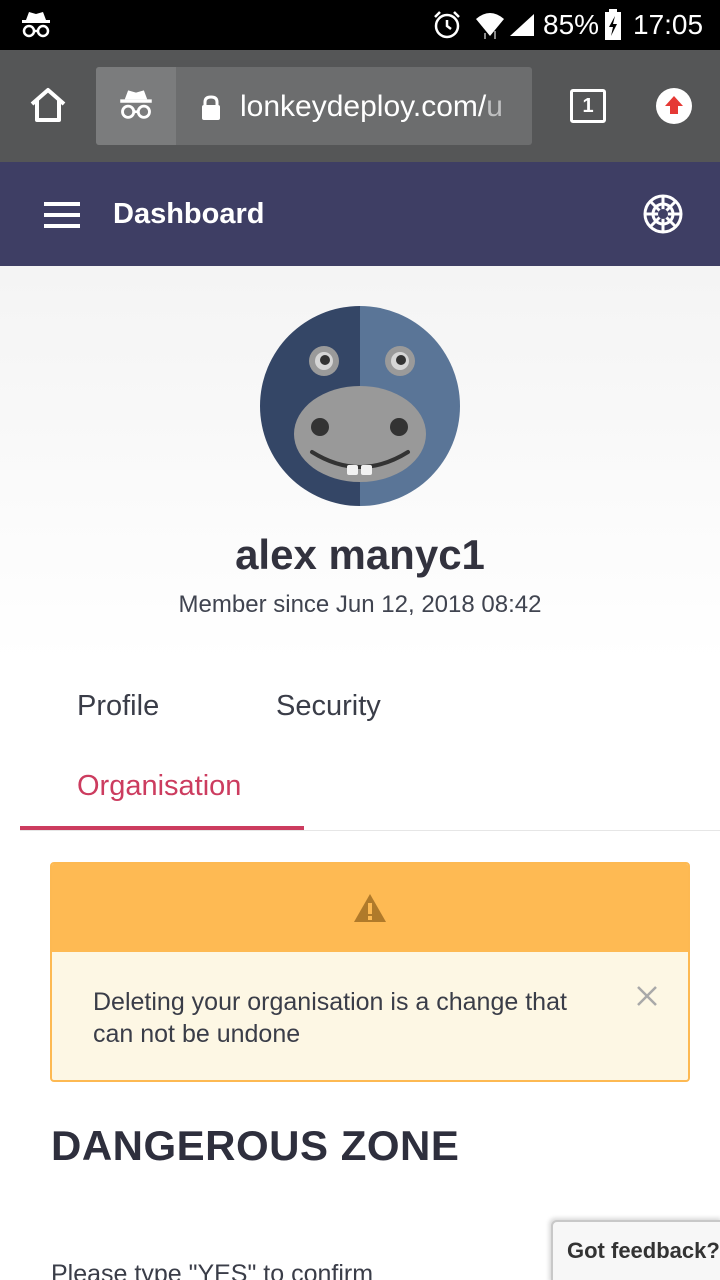 The height and width of the screenshot is (1280, 720). I want to click on browser-toolbar: lonkeydeploy.com/u 1, so click(360, 106).